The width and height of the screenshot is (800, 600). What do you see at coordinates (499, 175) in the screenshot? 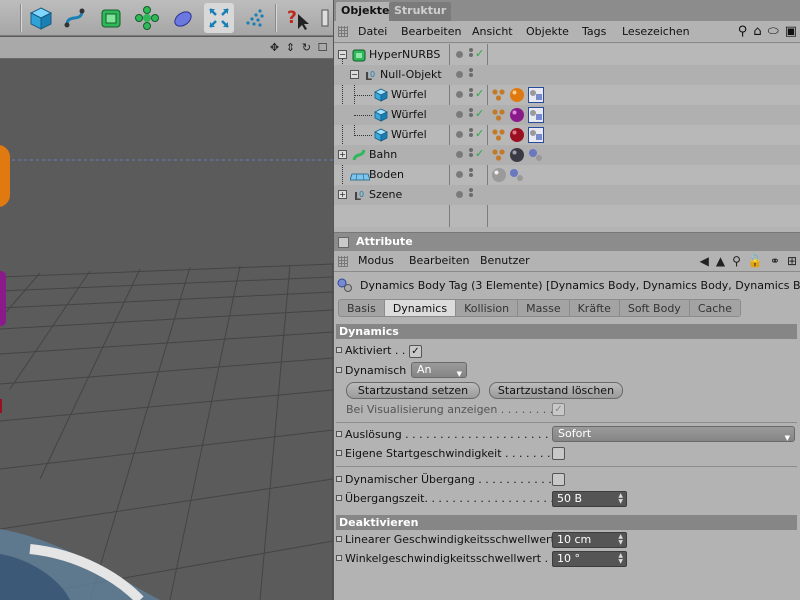
I see `material-tag-grey-icon` at bounding box center [499, 175].